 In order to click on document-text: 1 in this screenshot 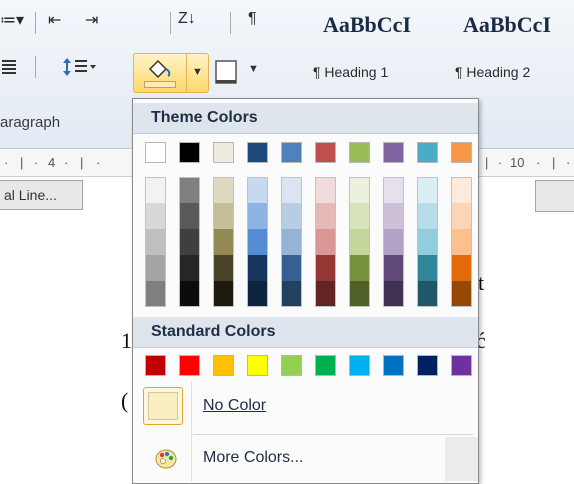, I will do `click(126, 340)`.